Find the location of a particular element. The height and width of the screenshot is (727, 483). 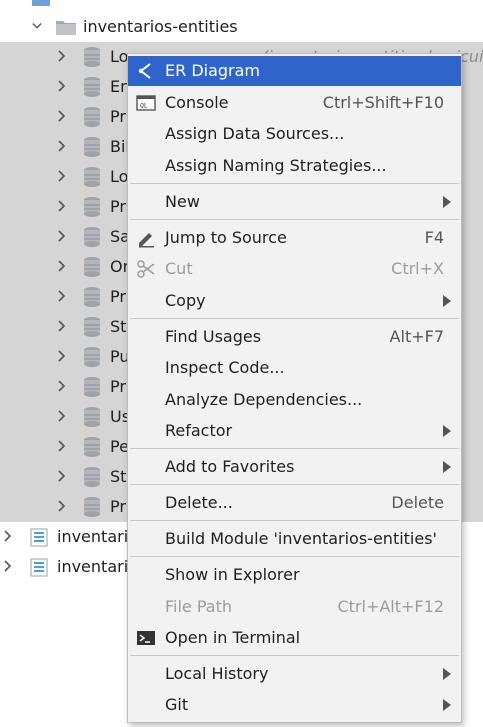

menu-item-label: New is located at coordinates (182, 201).